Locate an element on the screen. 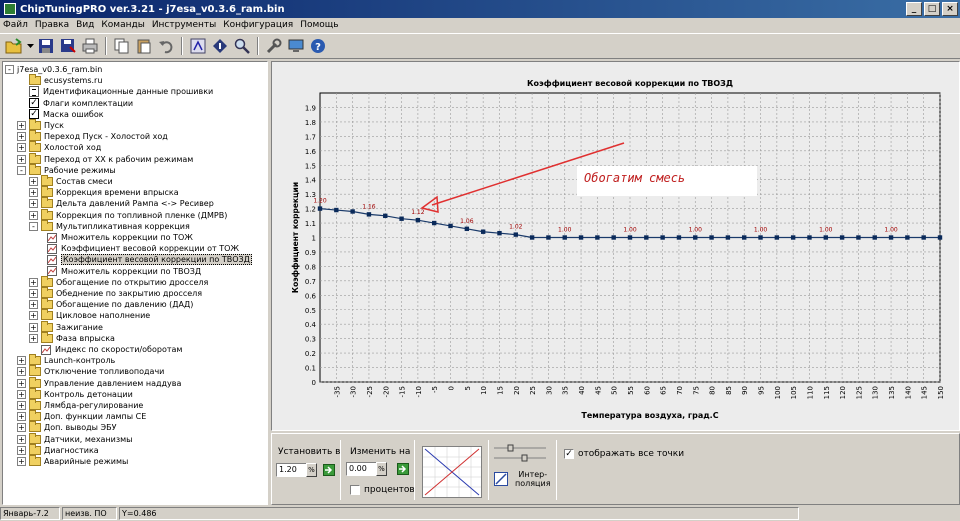 Image resolution: width=960 pixels, height=521 pixels. copy-button is located at coordinates (122, 46).